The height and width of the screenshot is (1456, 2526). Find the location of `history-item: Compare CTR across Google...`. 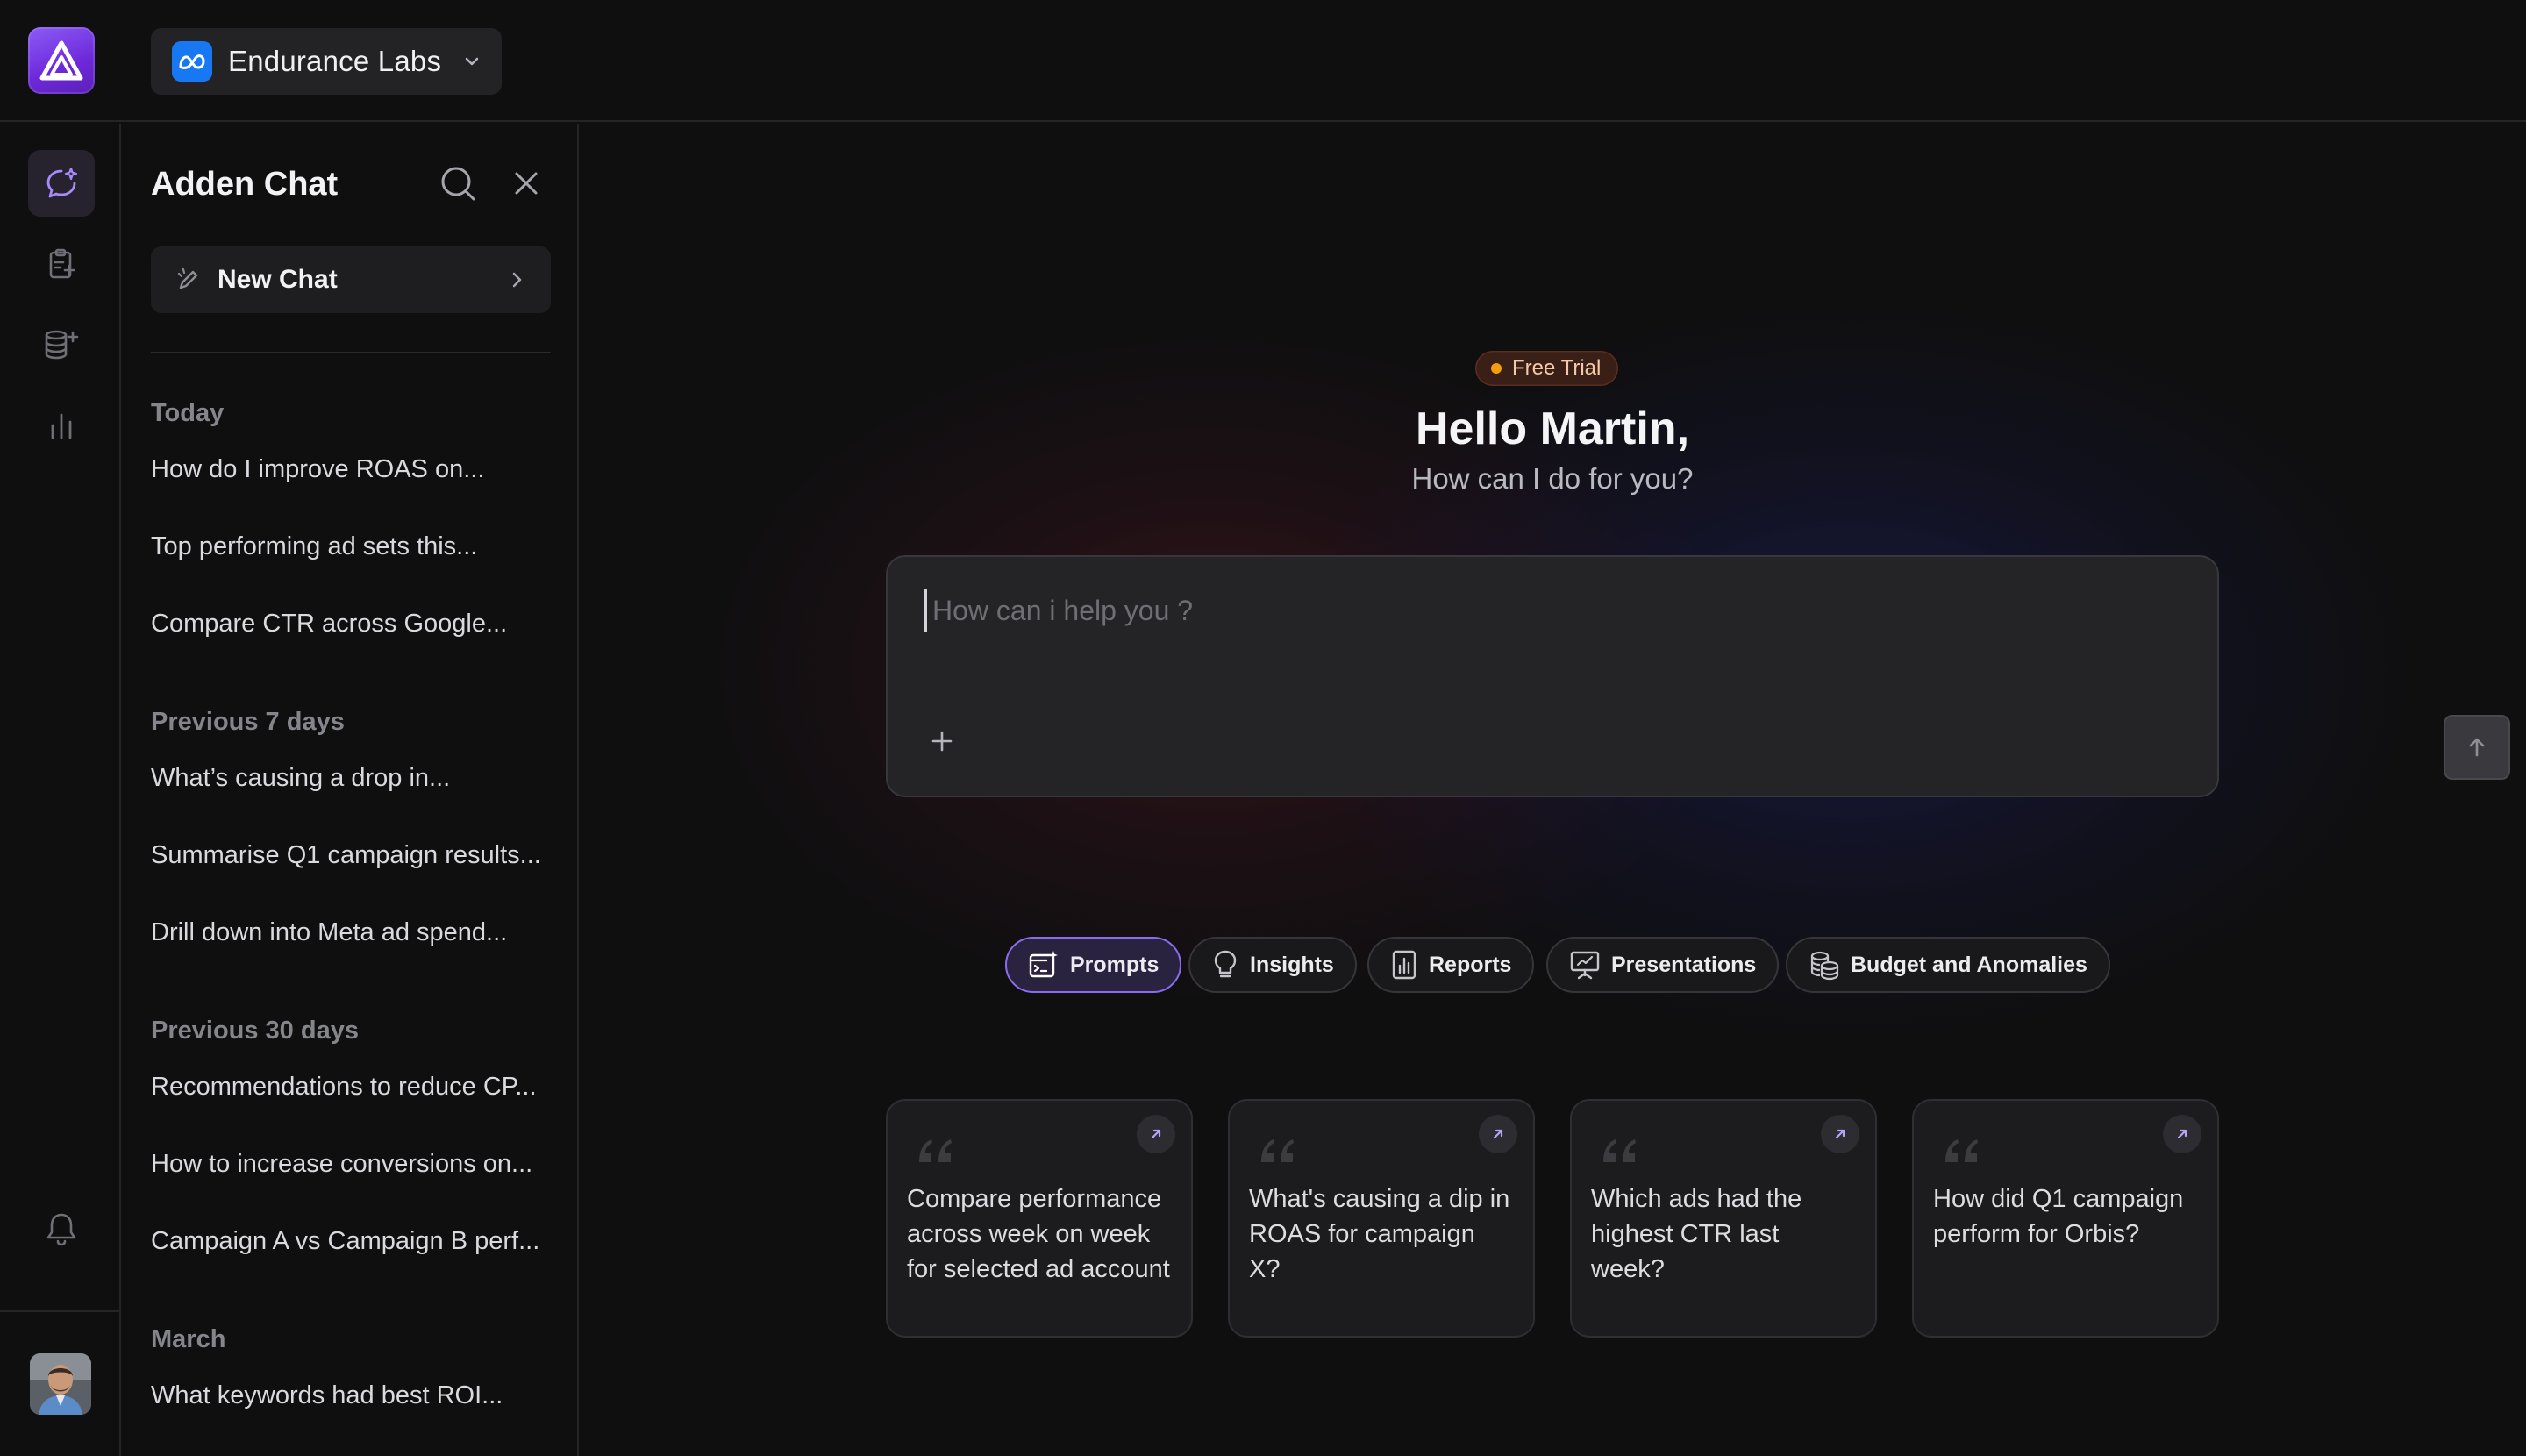

history-item: Compare CTR across Google... is located at coordinates (329, 624).